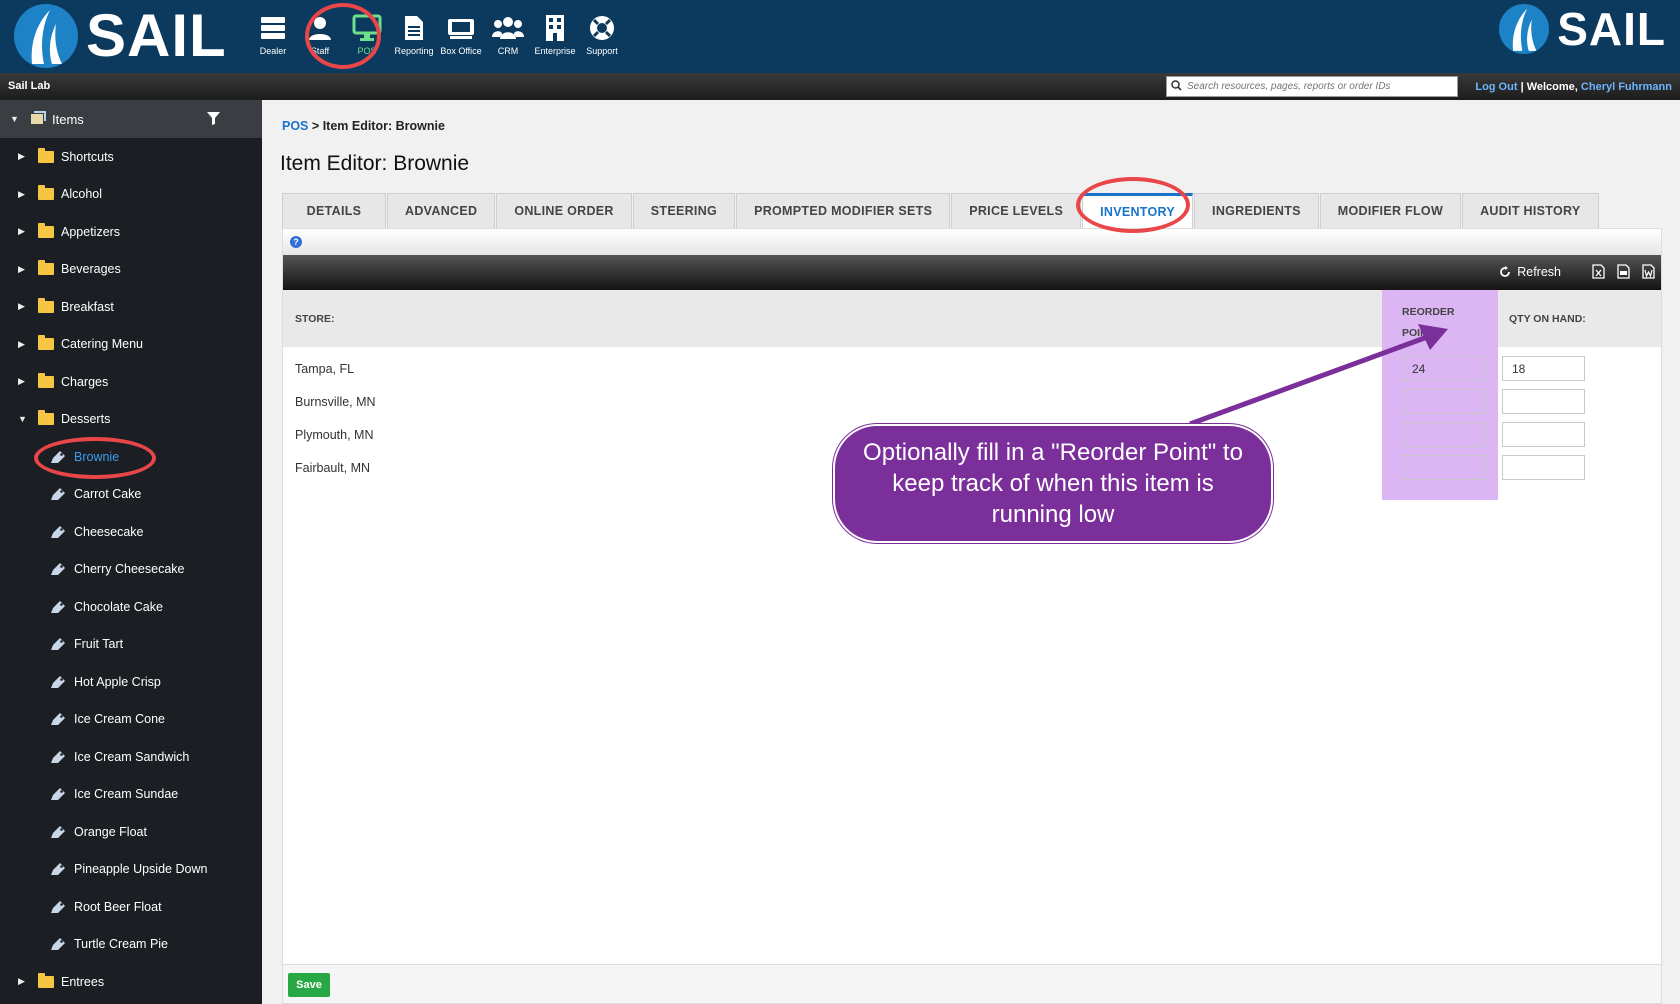 This screenshot has width=1680, height=1004. What do you see at coordinates (38, 119) in the screenshot?
I see `items-icon` at bounding box center [38, 119].